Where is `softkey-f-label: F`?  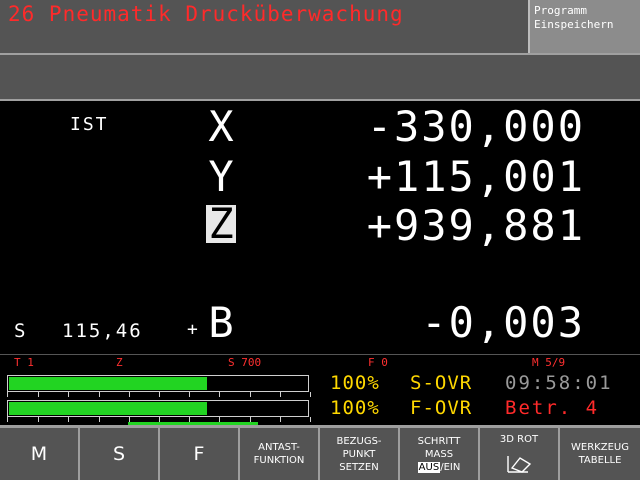
softkey-f-label: F is located at coordinates (199, 454).